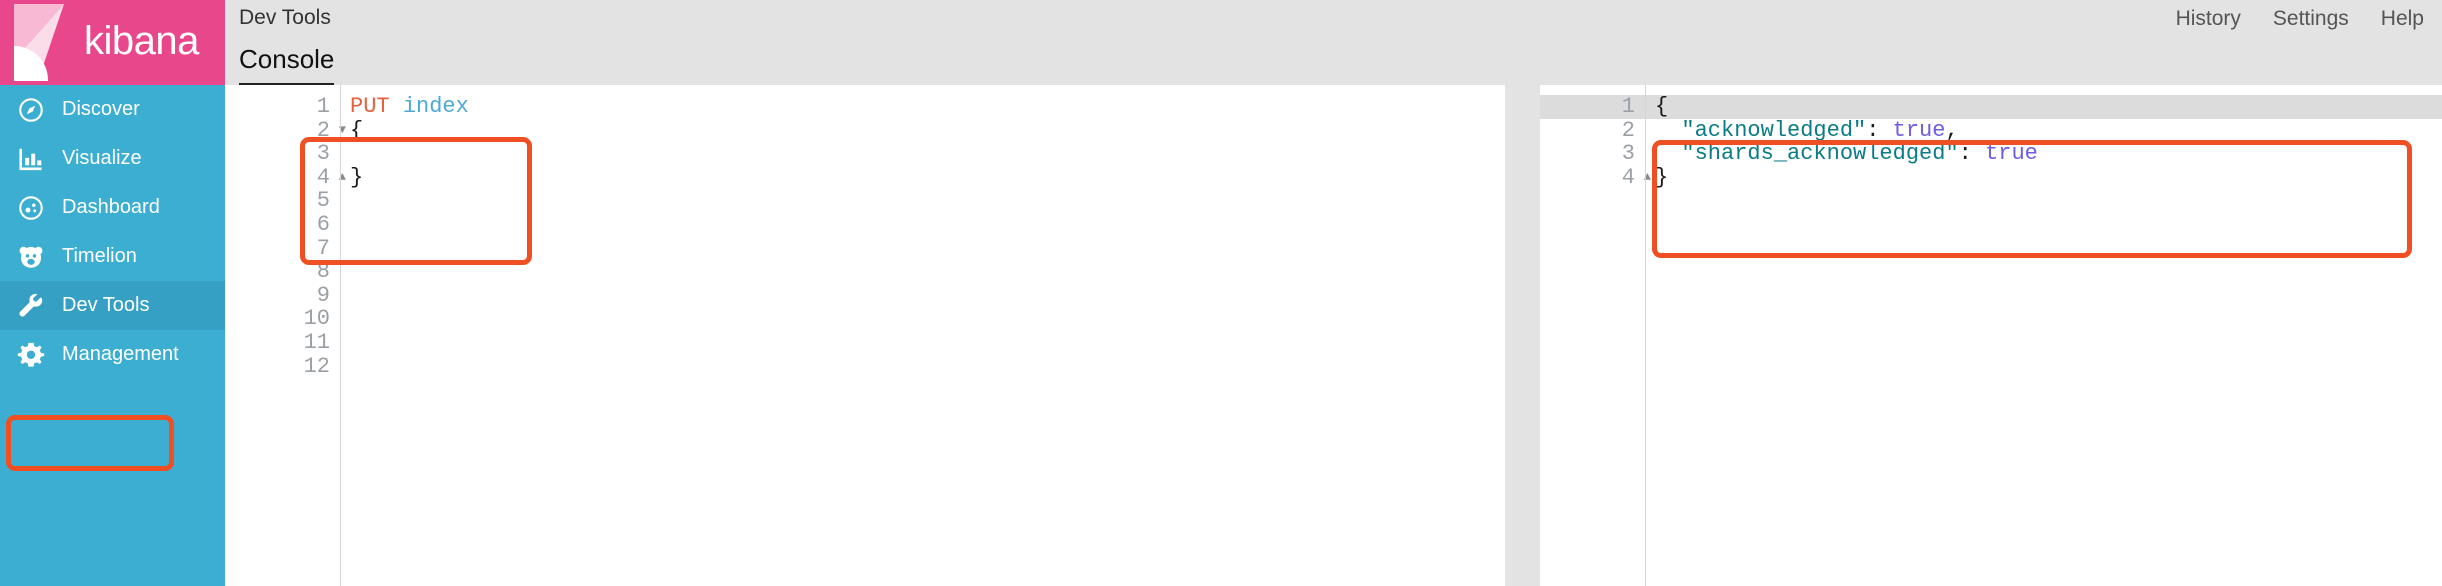 This screenshot has height=586, width=2442. I want to click on gear-icon, so click(31, 355).